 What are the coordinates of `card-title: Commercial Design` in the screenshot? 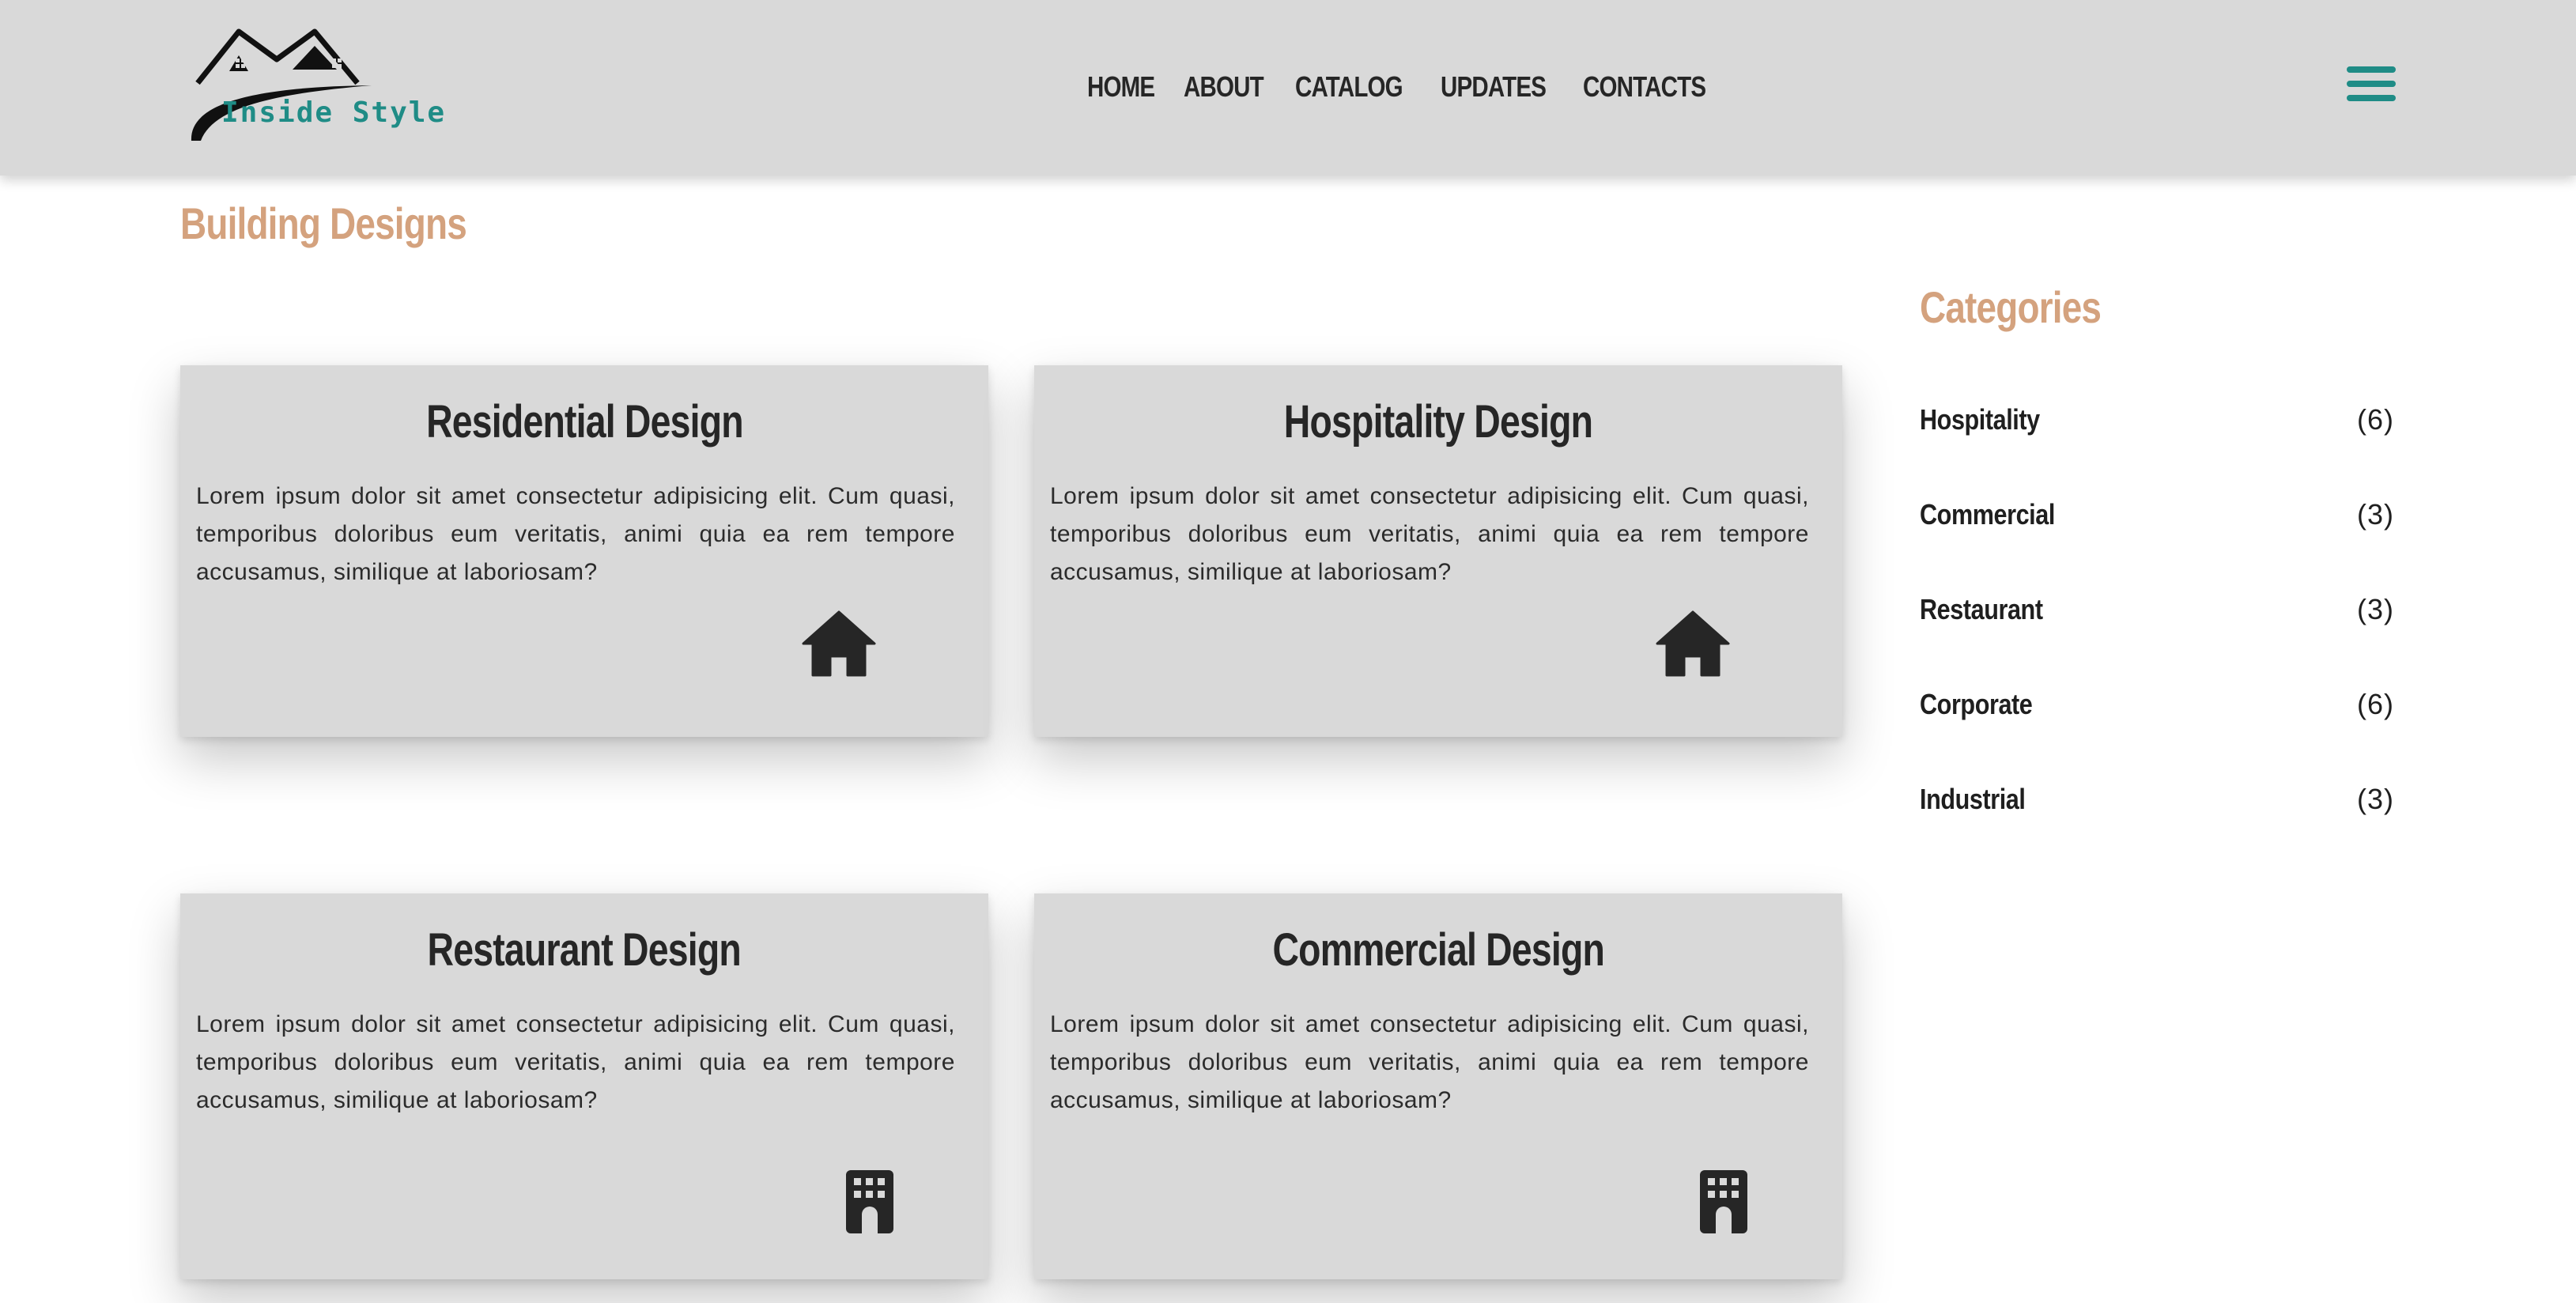 It's located at (1438, 949).